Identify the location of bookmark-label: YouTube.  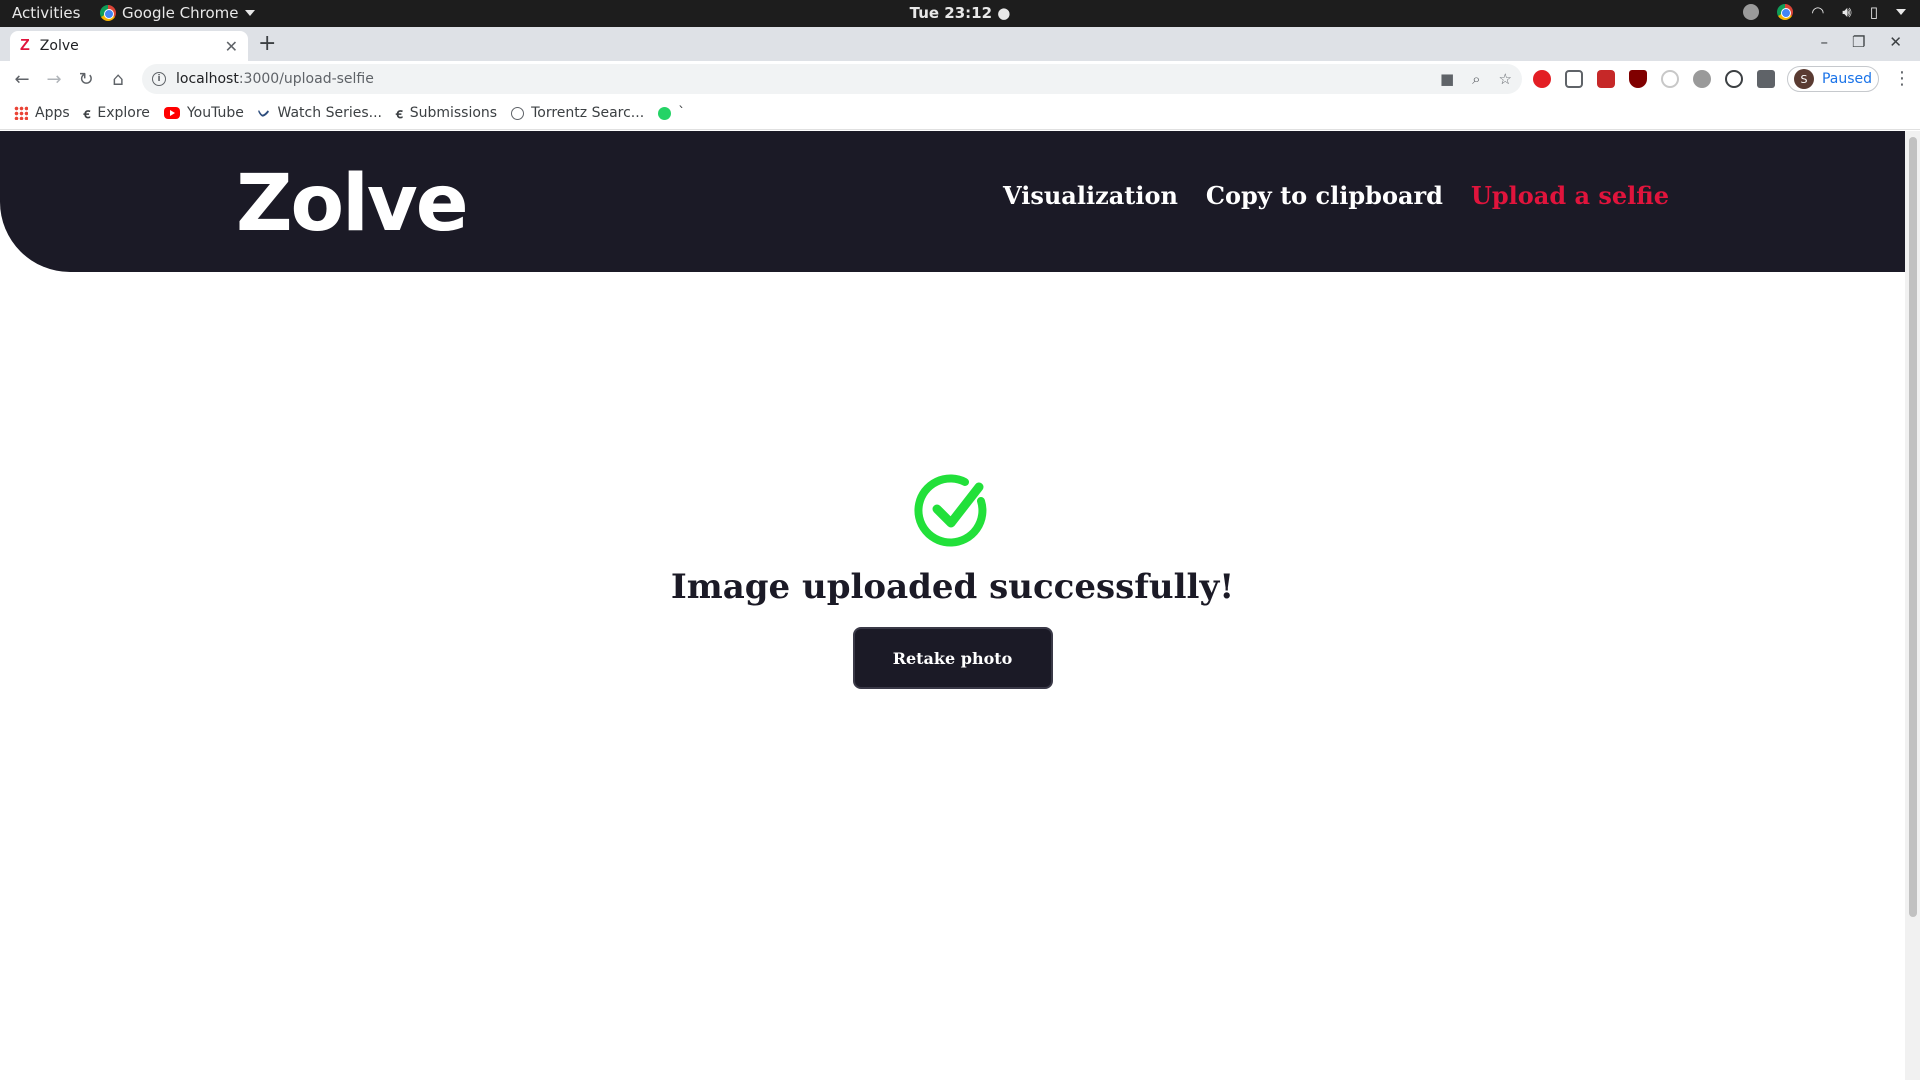
(215, 113).